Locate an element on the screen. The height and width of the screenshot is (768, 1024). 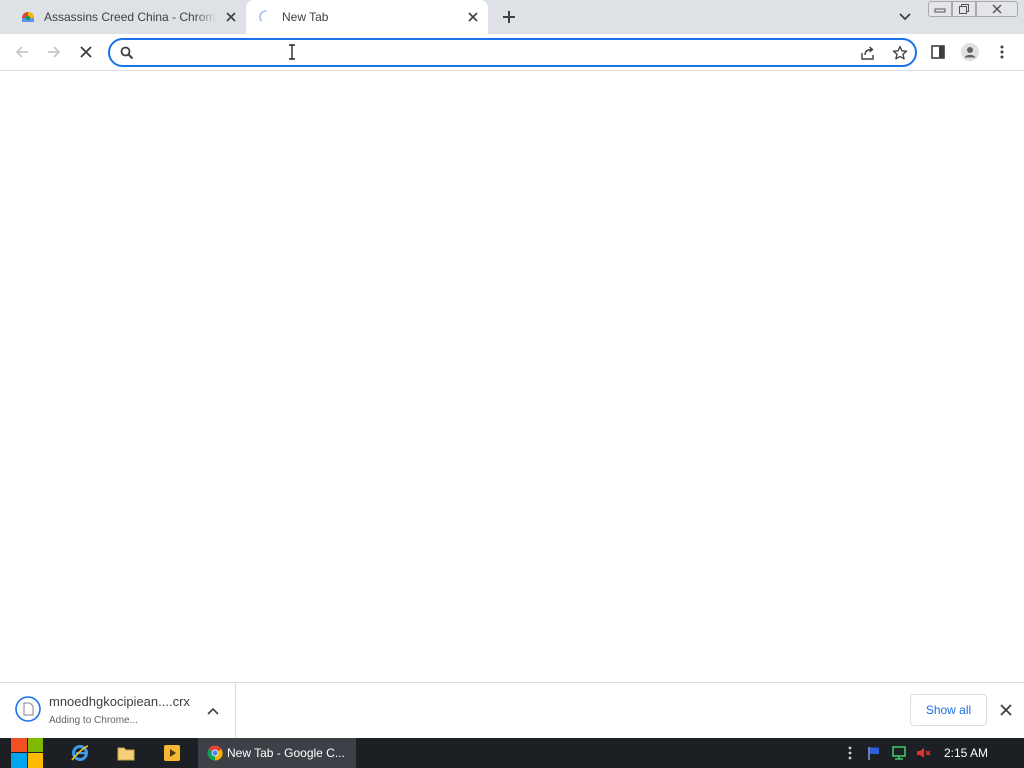
minimize-icon is located at coordinates (940, 10).